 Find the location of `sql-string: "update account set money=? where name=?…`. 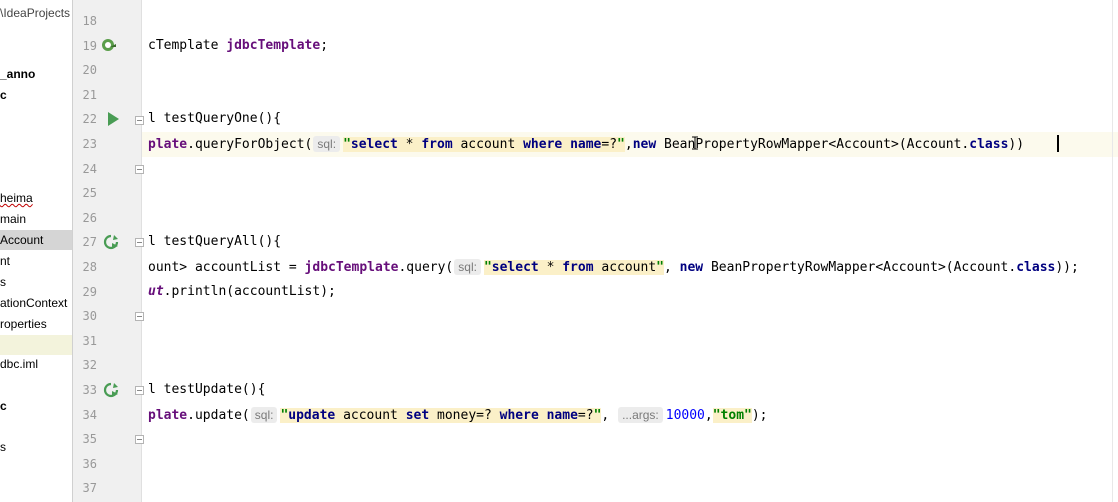

sql-string: "update account set money=? where name=?… is located at coordinates (441, 415).